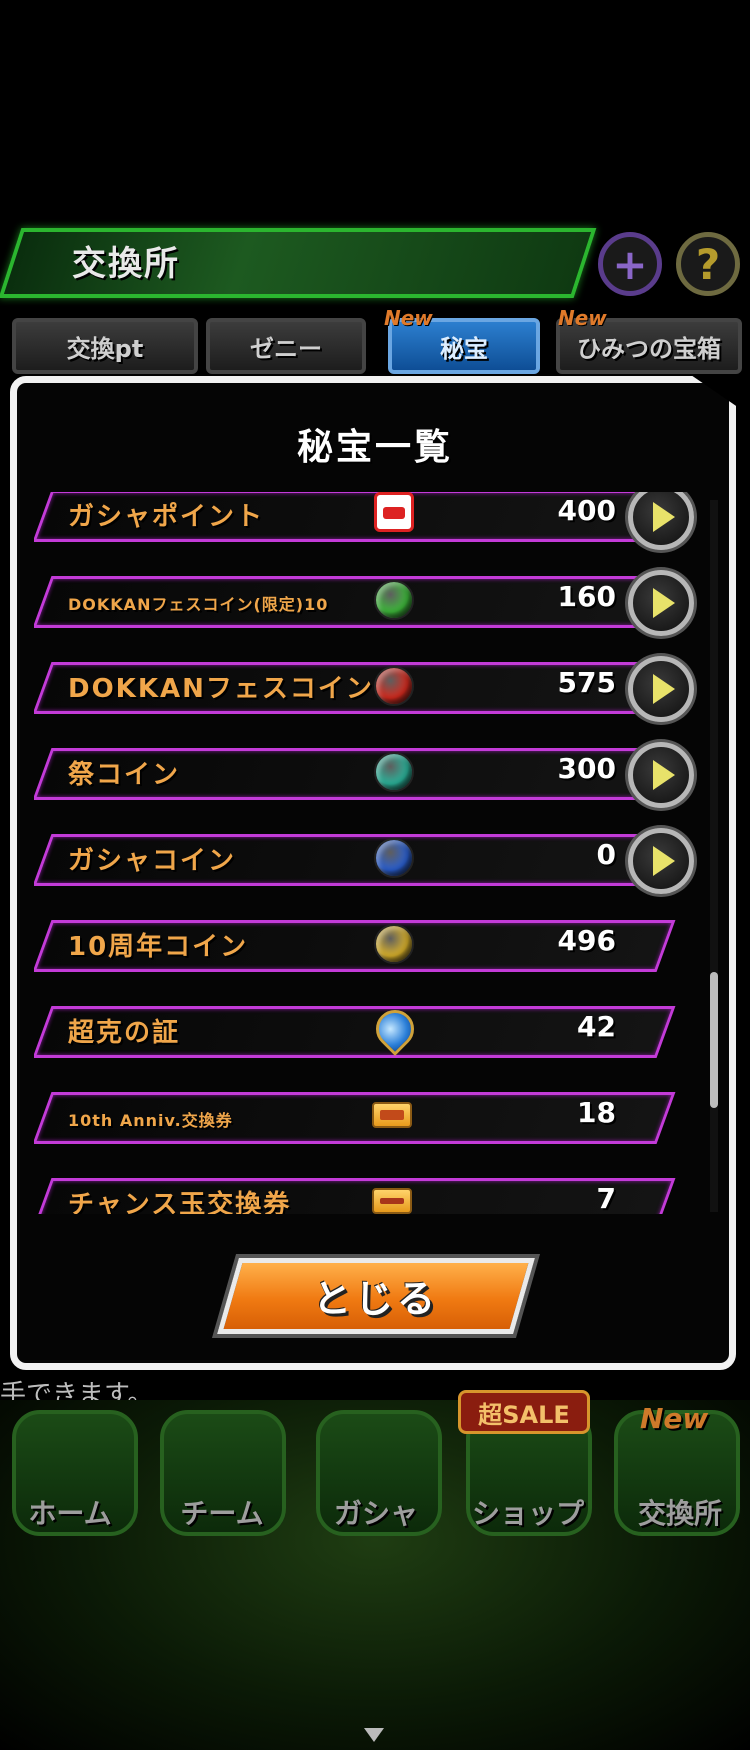 This screenshot has width=750, height=1750. What do you see at coordinates (158, 947) in the screenshot?
I see `item-name: 10周年コイン` at bounding box center [158, 947].